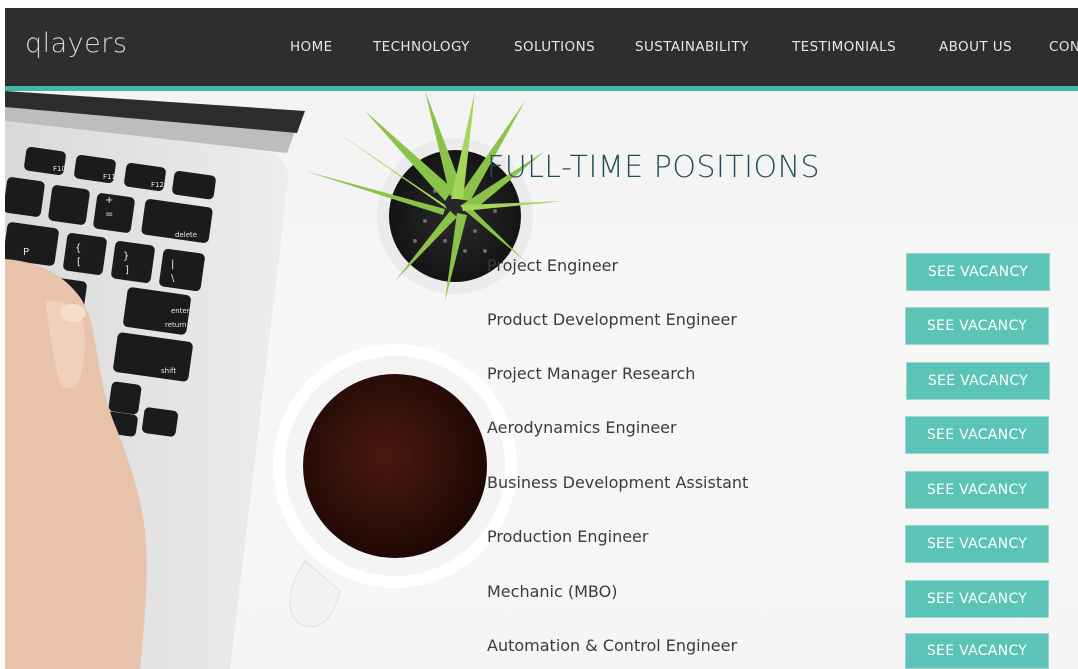 The height and width of the screenshot is (669, 1078). Describe the element at coordinates (975, 47) in the screenshot. I see `nav-item-about-us: ABOUT US` at that location.